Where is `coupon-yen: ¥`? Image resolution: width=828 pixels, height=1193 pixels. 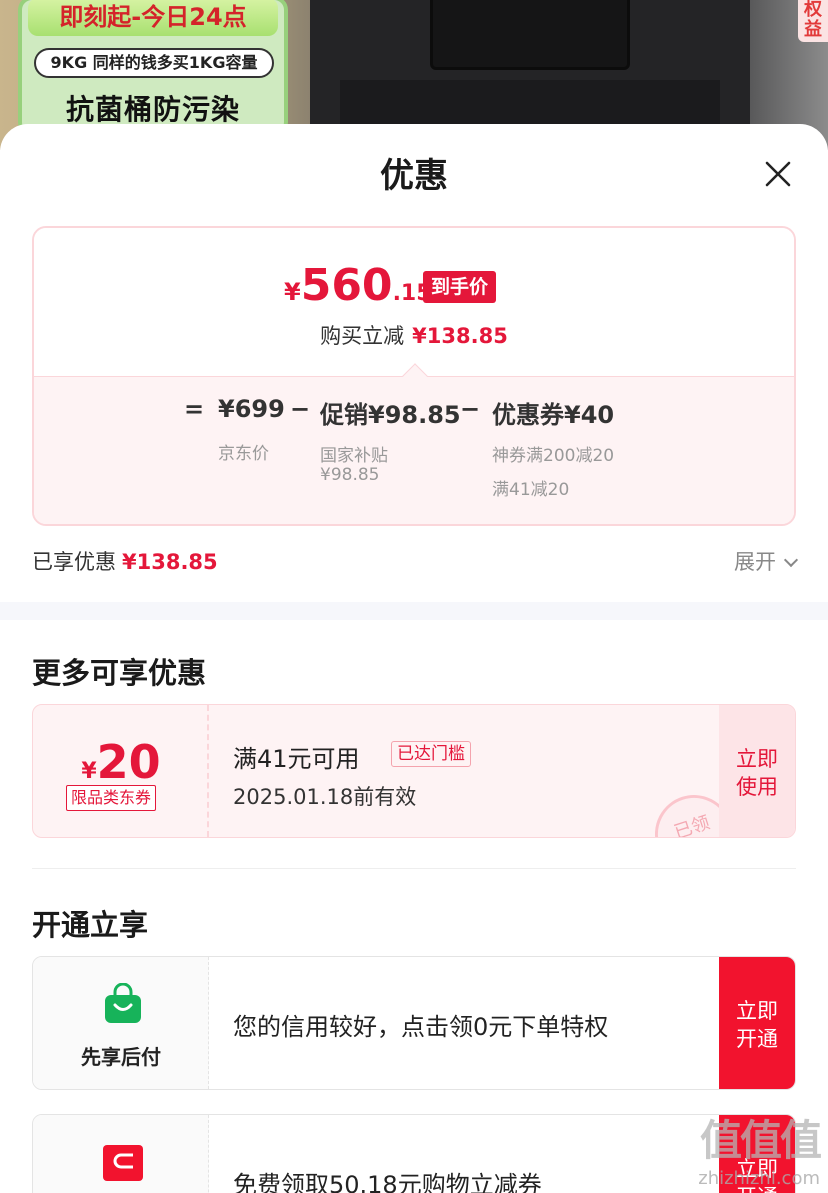
coupon-yen: ¥ is located at coordinates (89, 771).